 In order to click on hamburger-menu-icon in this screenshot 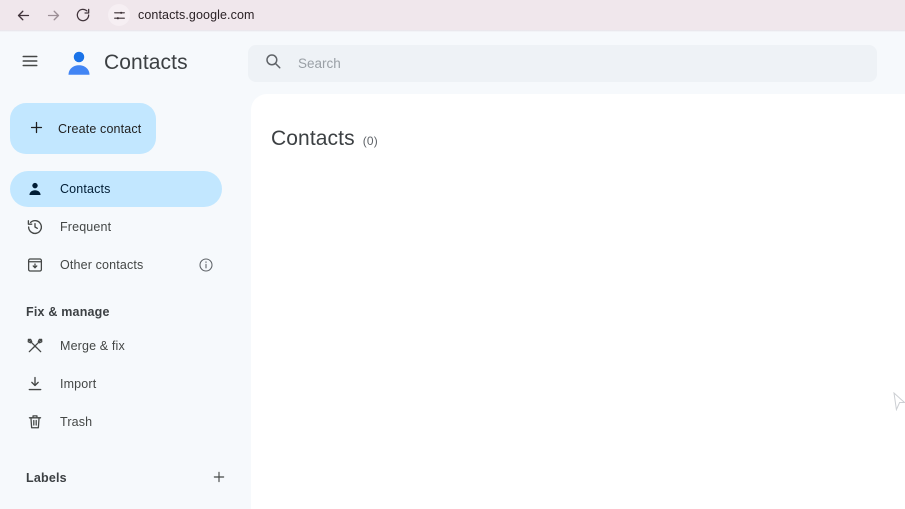, I will do `click(30, 63)`.